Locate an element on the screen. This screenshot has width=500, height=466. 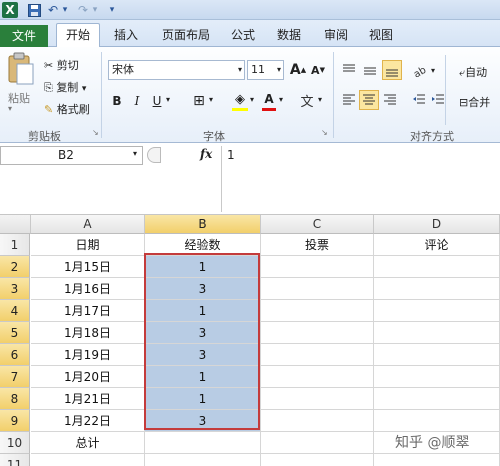
tab-file: 文件 is located at coordinates (24, 36).